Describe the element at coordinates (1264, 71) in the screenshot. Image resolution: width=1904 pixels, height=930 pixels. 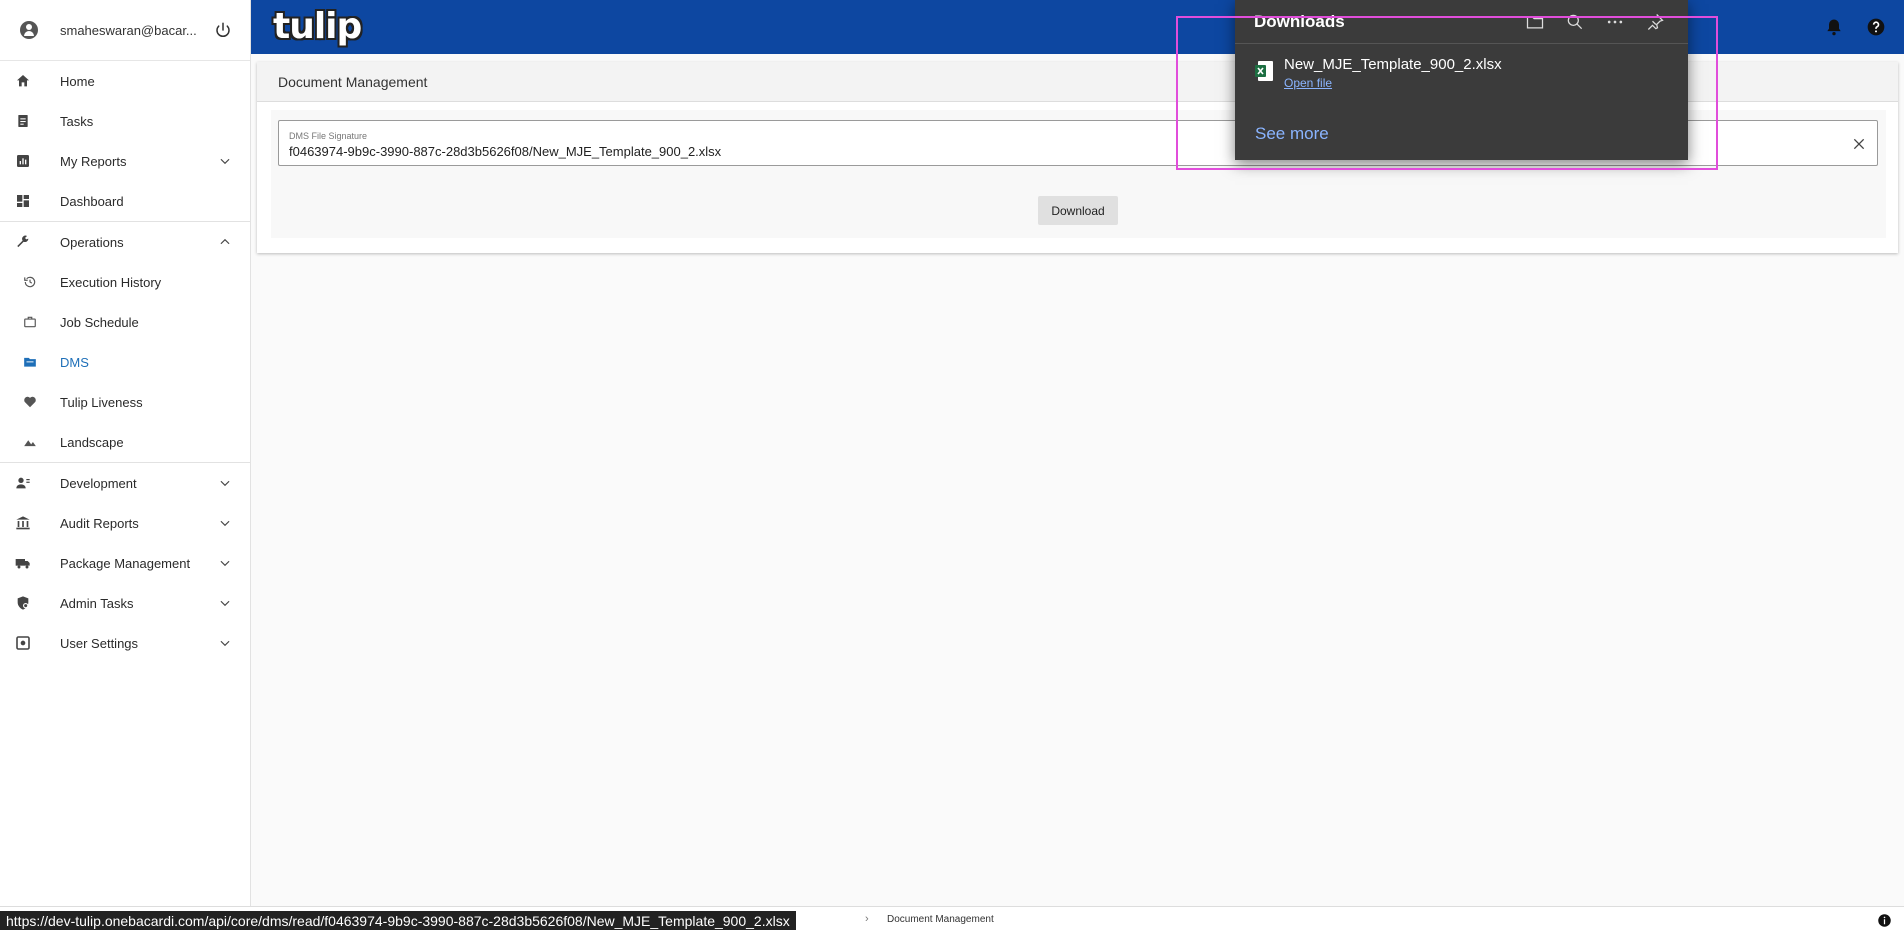
I see `excel-file-icon` at that location.